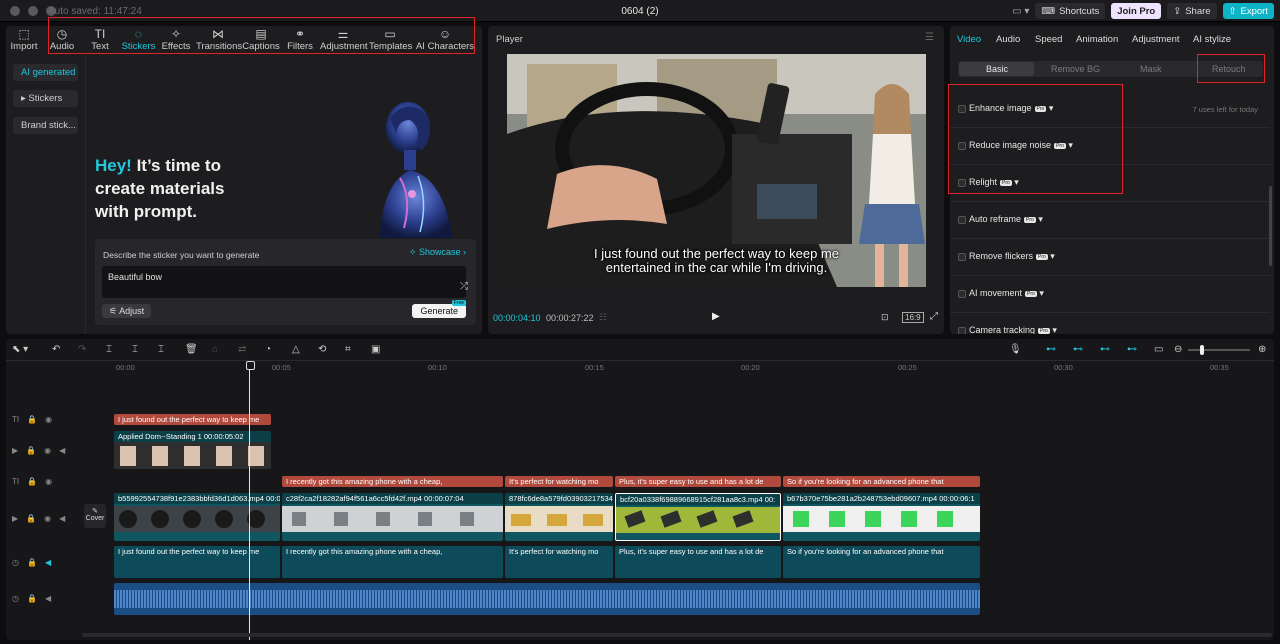  What do you see at coordinates (109, 349) in the screenshot?
I see `split-icon: ⌶` at bounding box center [109, 349].